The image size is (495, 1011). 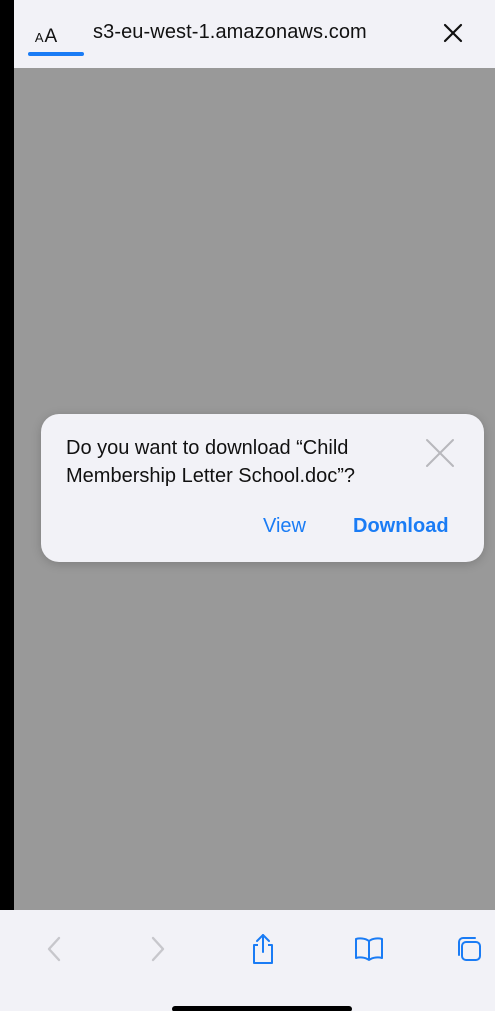 What do you see at coordinates (263, 949) in the screenshot?
I see `share-icon` at bounding box center [263, 949].